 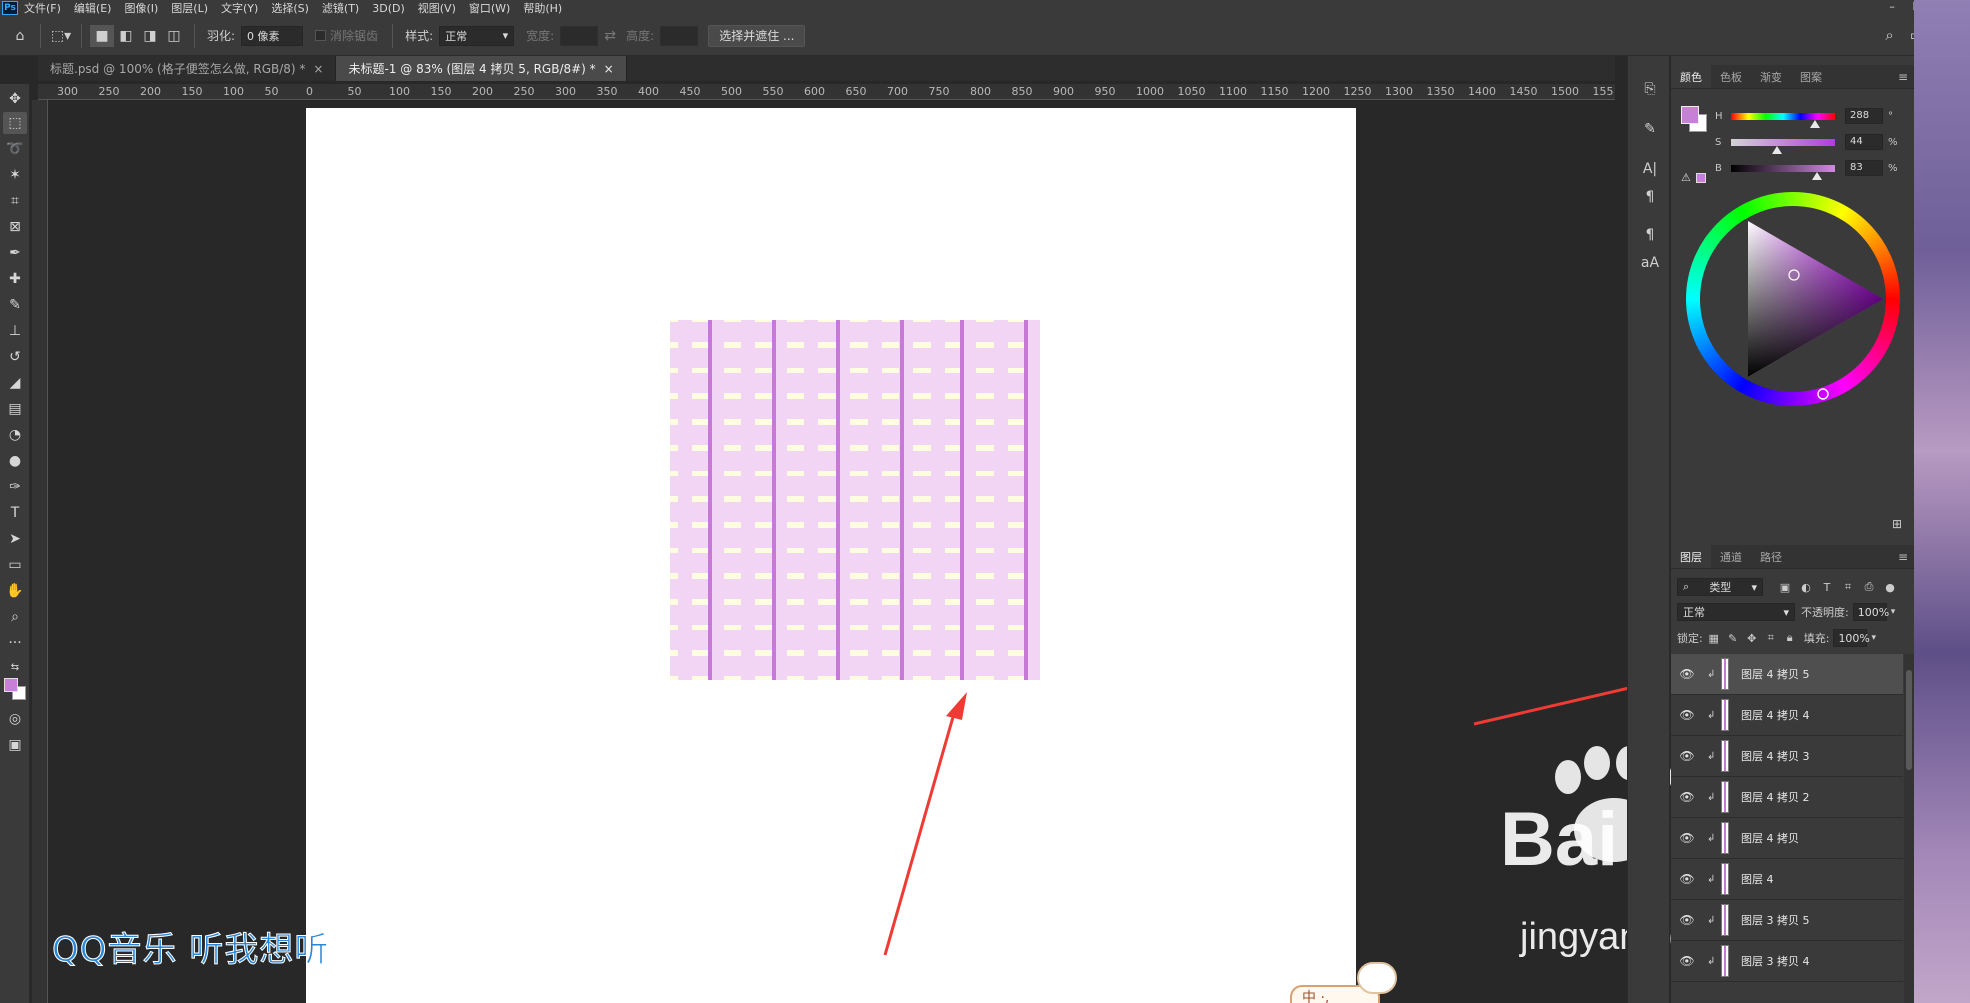 What do you see at coordinates (481, 68) in the screenshot?
I see `tab-untitled-1: 未标题-1 @ 83% (图层 4 拷贝 5, RGB/8#) * ×` at bounding box center [481, 68].